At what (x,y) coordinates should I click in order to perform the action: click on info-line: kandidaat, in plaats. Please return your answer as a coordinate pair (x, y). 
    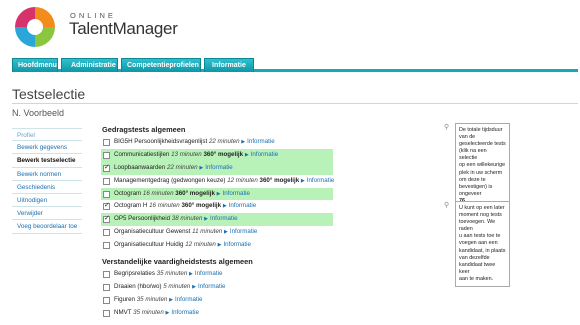
    Looking at the image, I should click on (482, 250).